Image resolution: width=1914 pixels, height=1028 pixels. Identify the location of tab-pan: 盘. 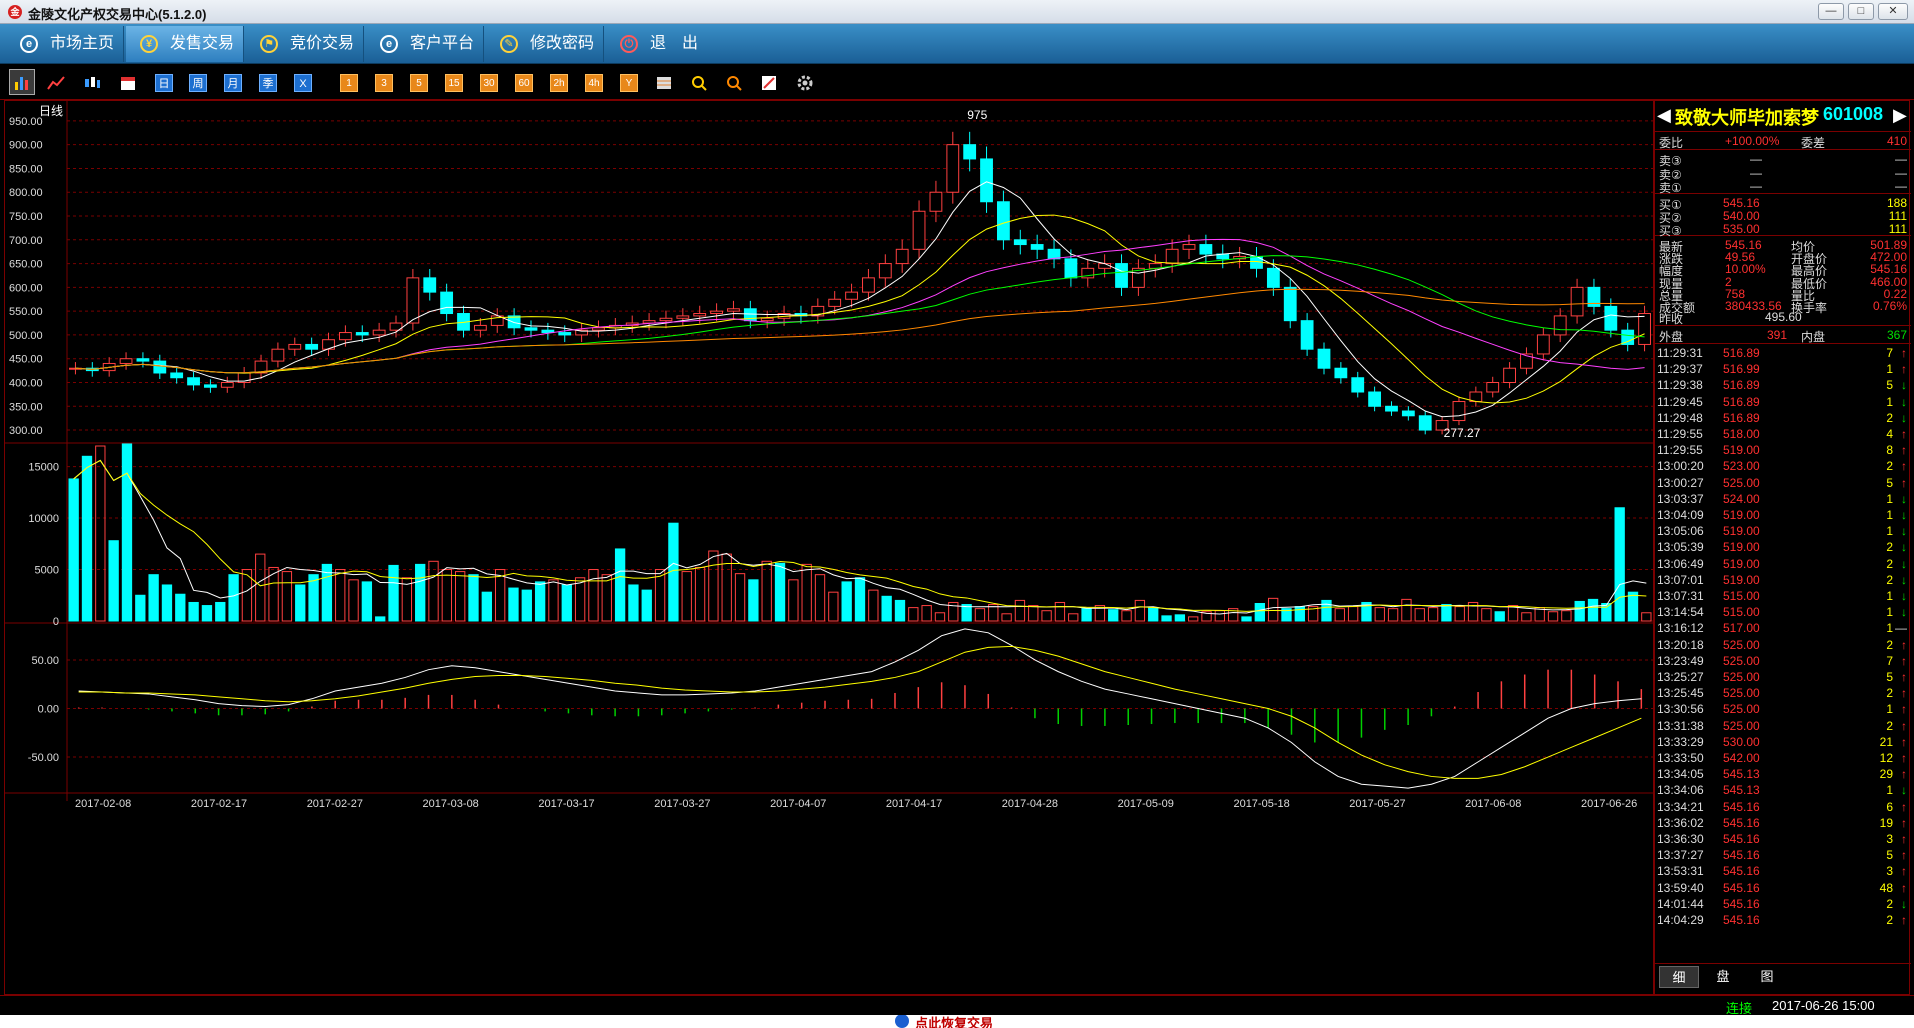
(1723, 977).